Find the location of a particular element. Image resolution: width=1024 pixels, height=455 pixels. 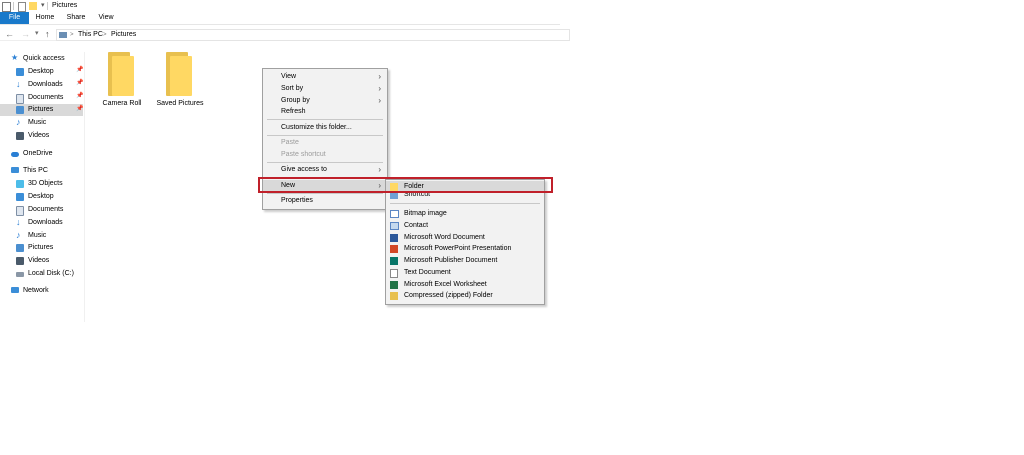

menu-item-new-text: Text Document is located at coordinates (465, 272).